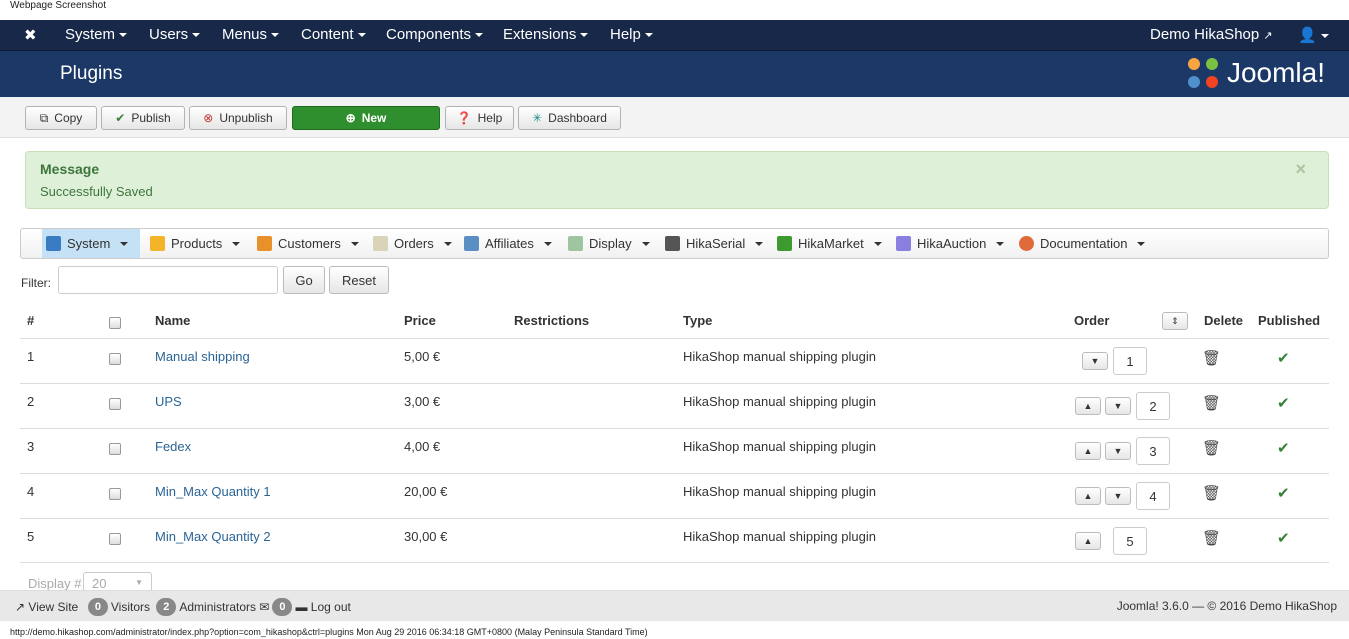 The height and width of the screenshot is (639, 1349). Describe the element at coordinates (625, 34) in the screenshot. I see `nav-label: Help` at that location.